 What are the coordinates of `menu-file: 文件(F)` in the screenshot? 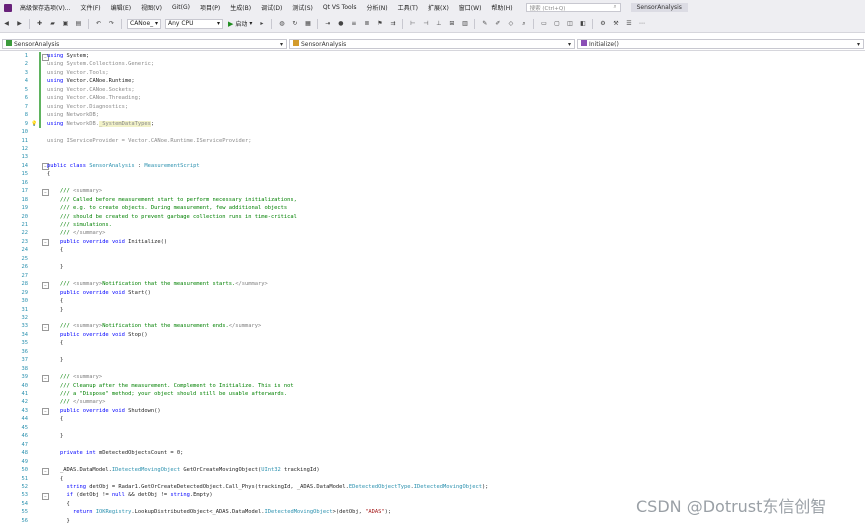 It's located at (91, 7).